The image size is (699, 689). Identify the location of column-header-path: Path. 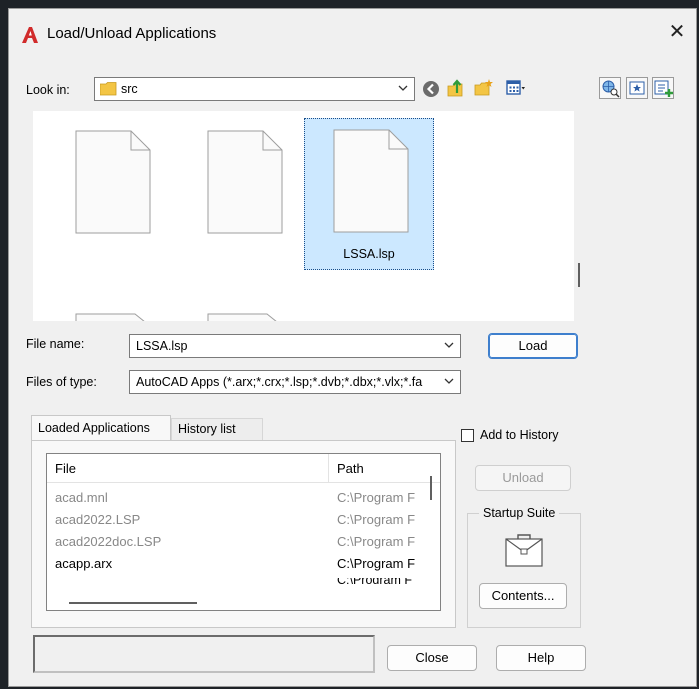
(350, 468).